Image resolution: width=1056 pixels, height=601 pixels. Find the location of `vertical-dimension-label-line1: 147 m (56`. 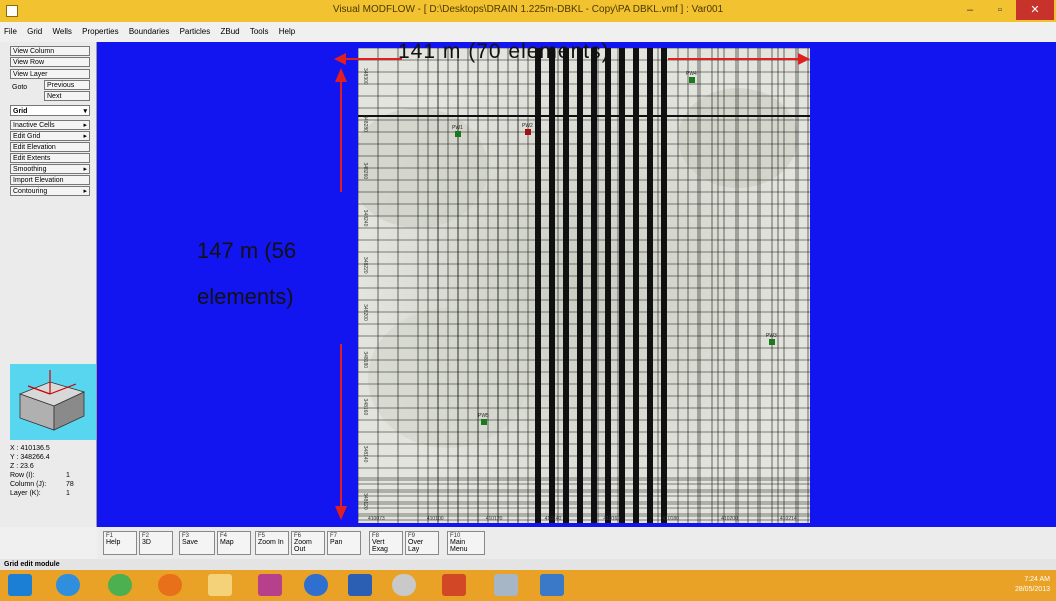

vertical-dimension-label-line1: 147 m (56 is located at coordinates (247, 250).